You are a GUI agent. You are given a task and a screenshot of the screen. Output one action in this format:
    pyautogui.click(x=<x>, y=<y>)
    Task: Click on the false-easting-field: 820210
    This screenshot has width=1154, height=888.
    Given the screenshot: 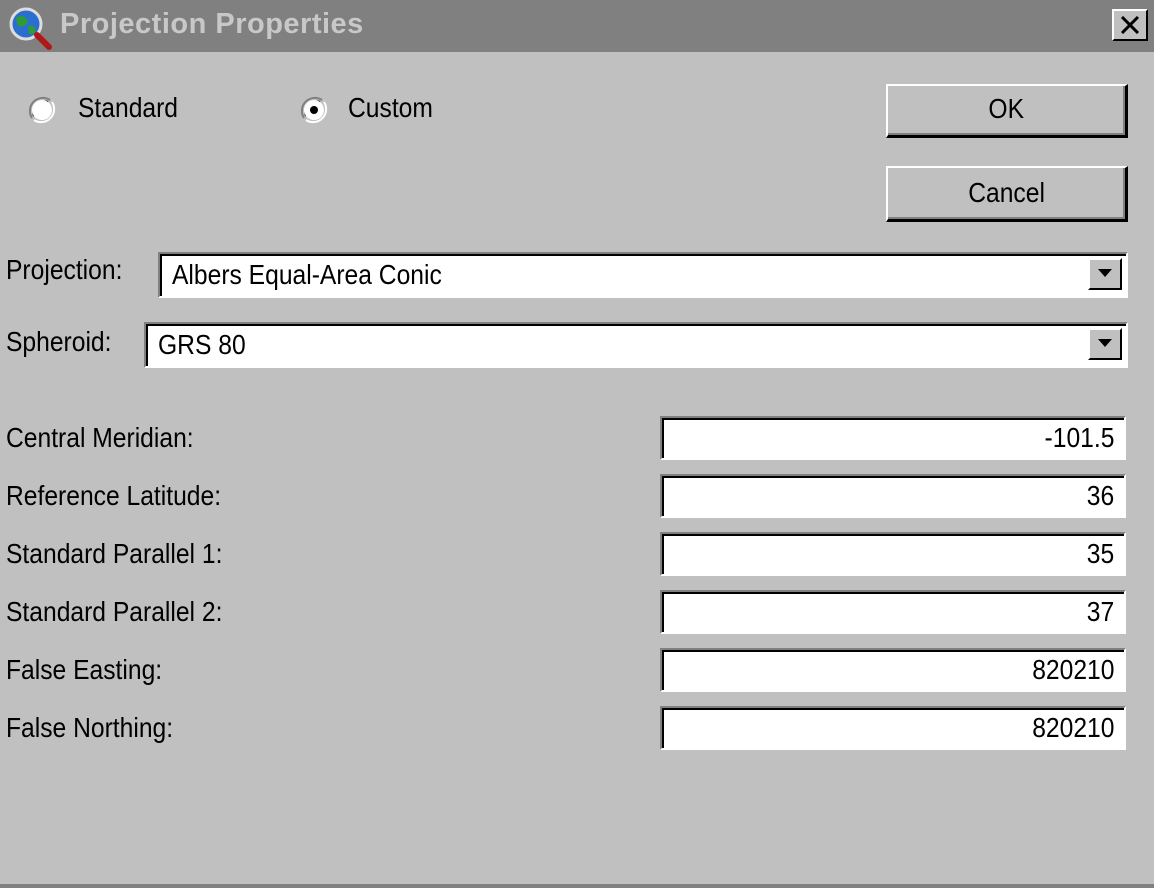 What is the action you would take?
    pyautogui.click(x=893, y=670)
    